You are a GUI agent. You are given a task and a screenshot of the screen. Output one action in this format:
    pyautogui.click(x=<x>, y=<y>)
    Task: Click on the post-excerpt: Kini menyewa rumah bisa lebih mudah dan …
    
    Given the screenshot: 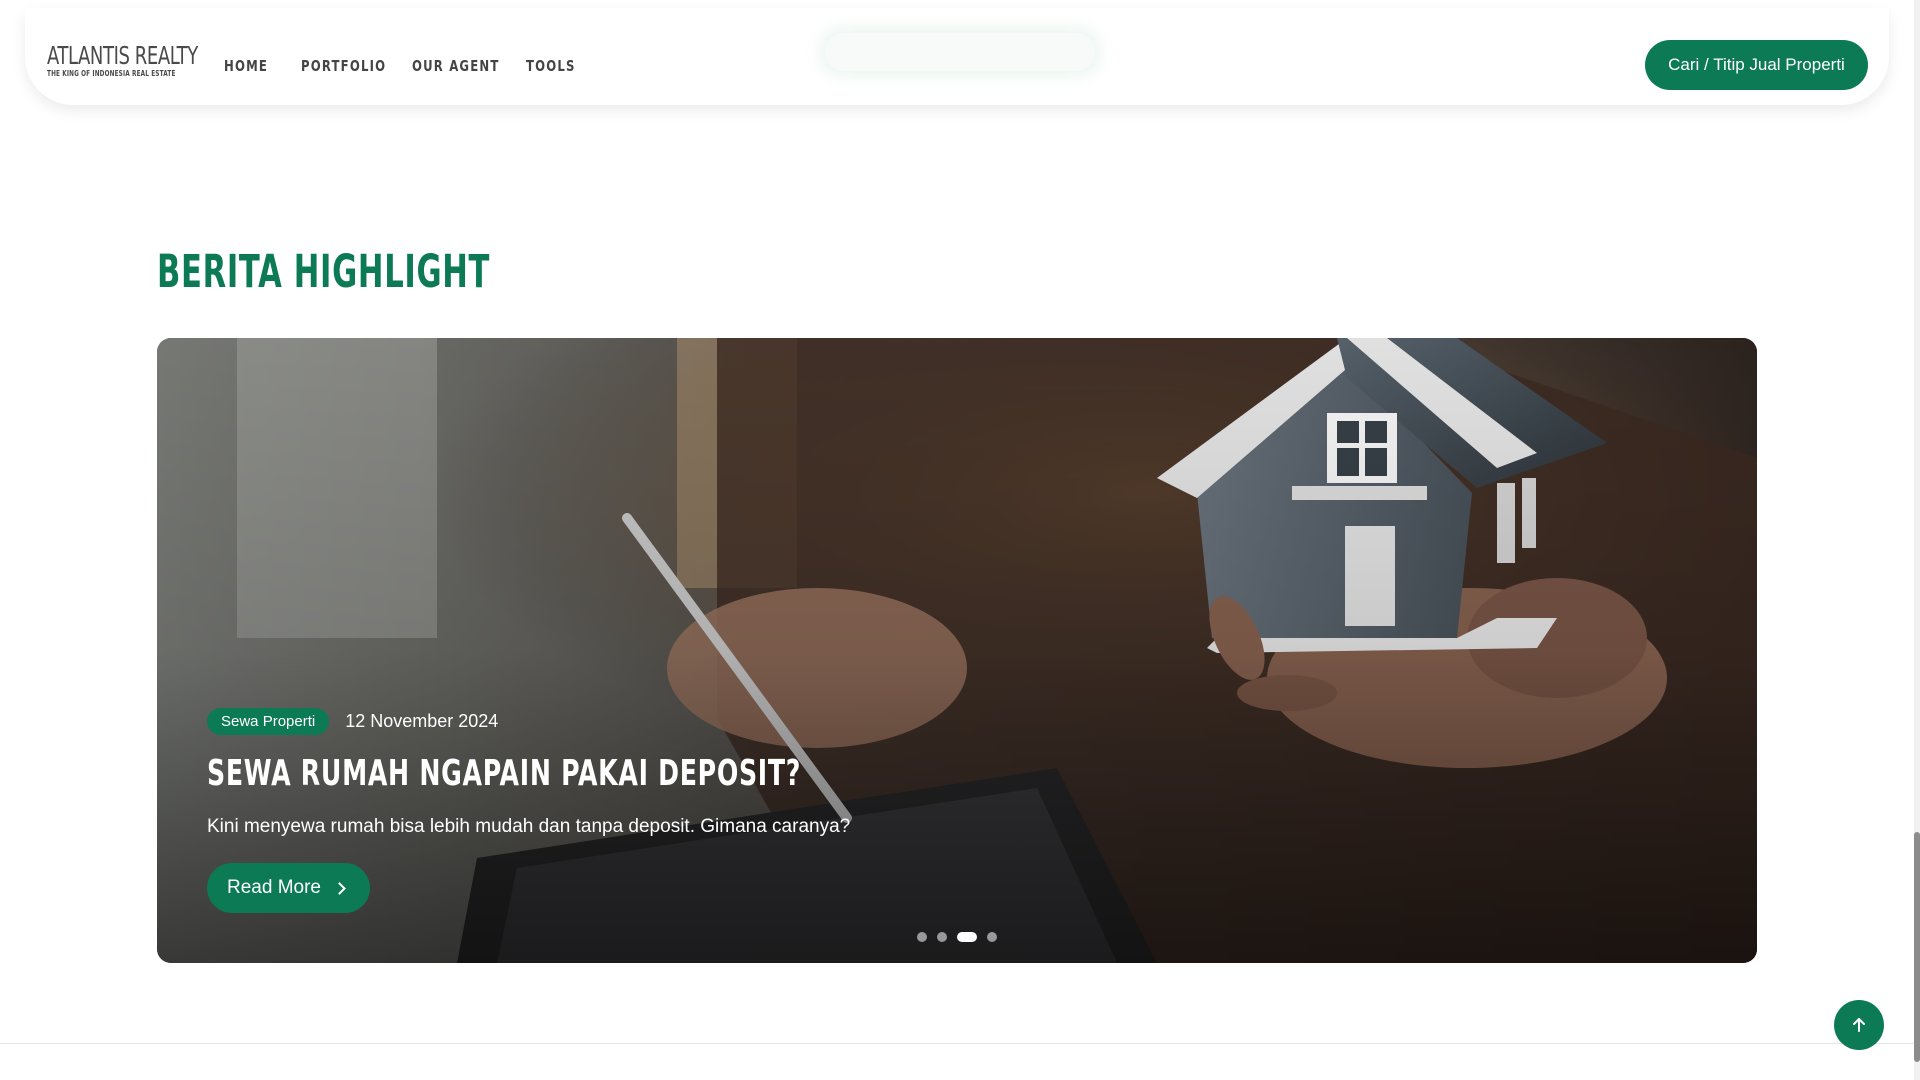 What is the action you would take?
    pyautogui.click(x=529, y=826)
    